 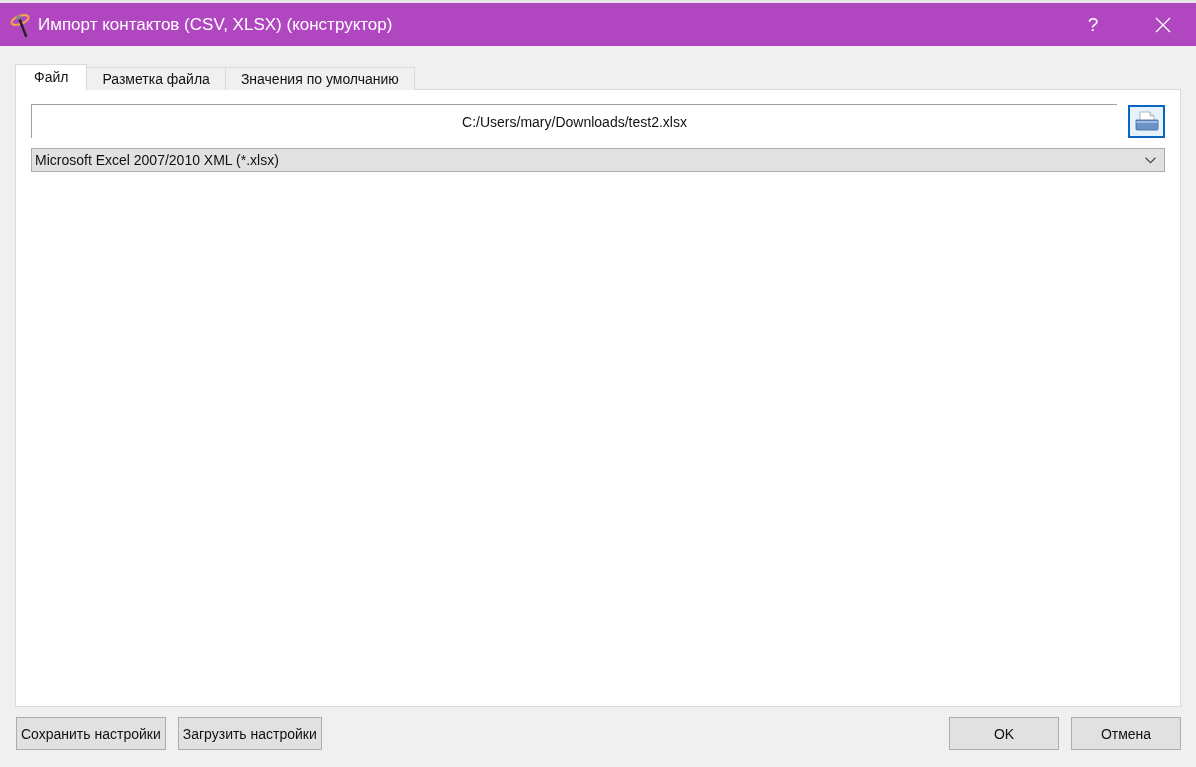 I want to click on dialog-button: Отмена, so click(x=1126, y=733).